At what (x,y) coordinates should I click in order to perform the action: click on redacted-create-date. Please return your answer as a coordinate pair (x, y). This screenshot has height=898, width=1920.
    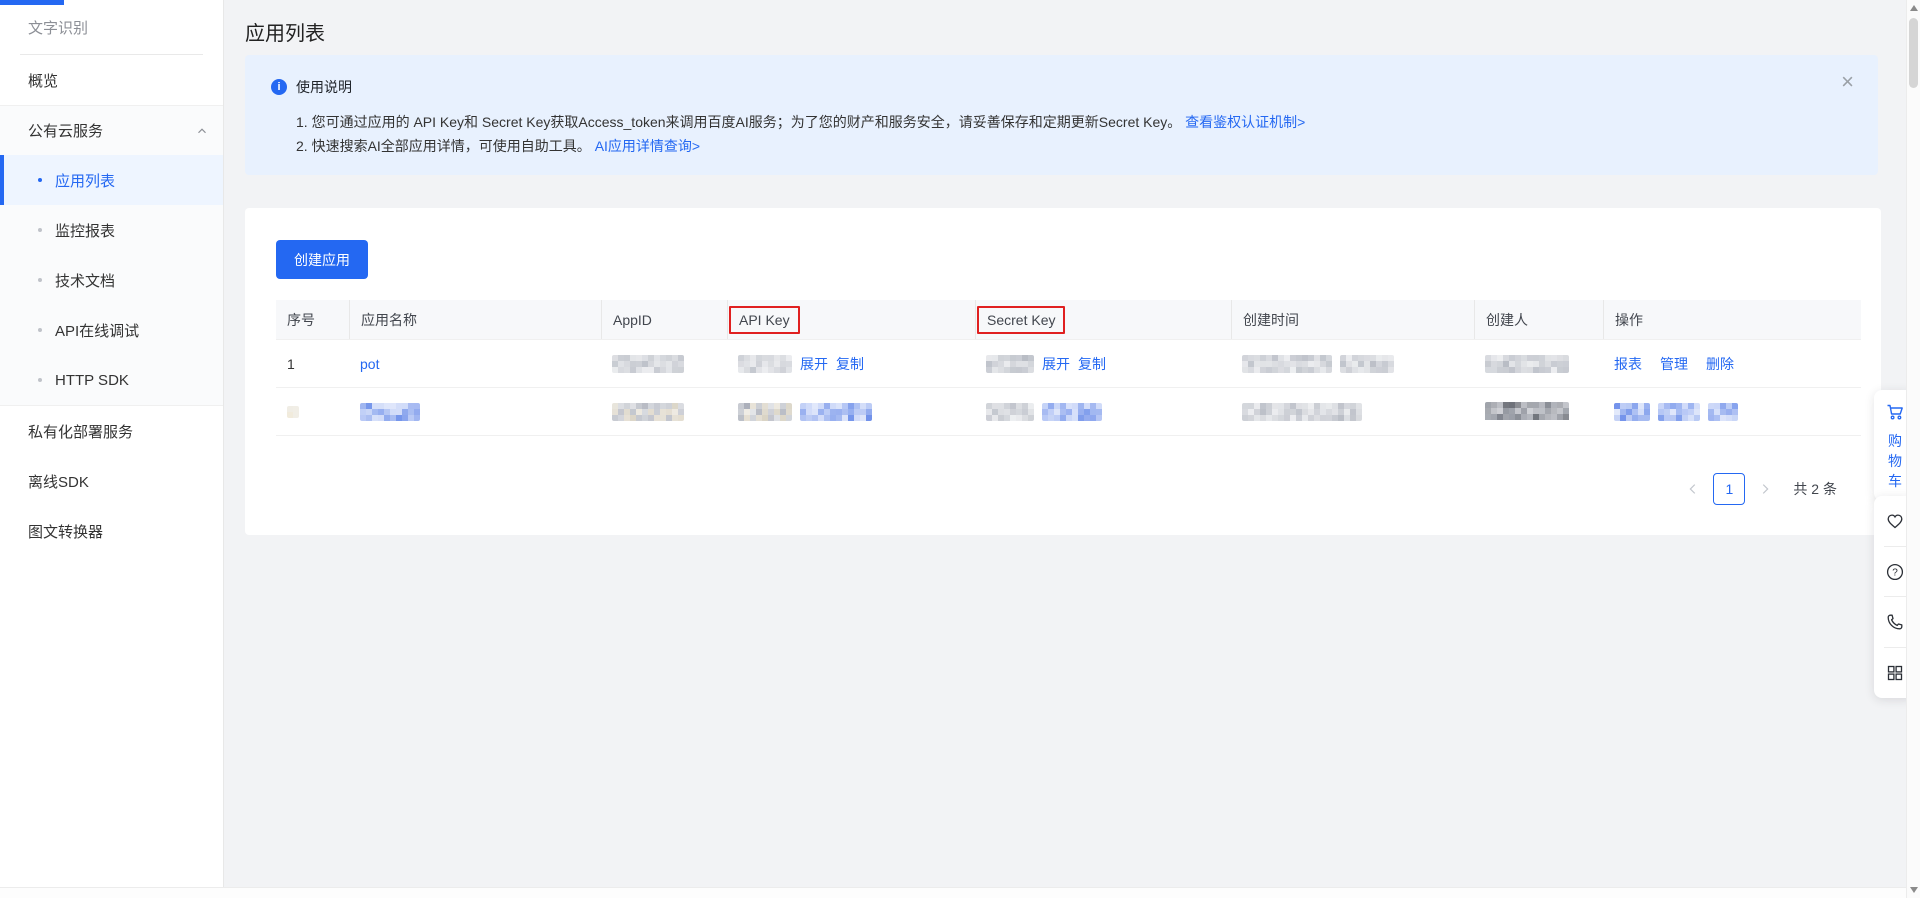
    Looking at the image, I should click on (1287, 363).